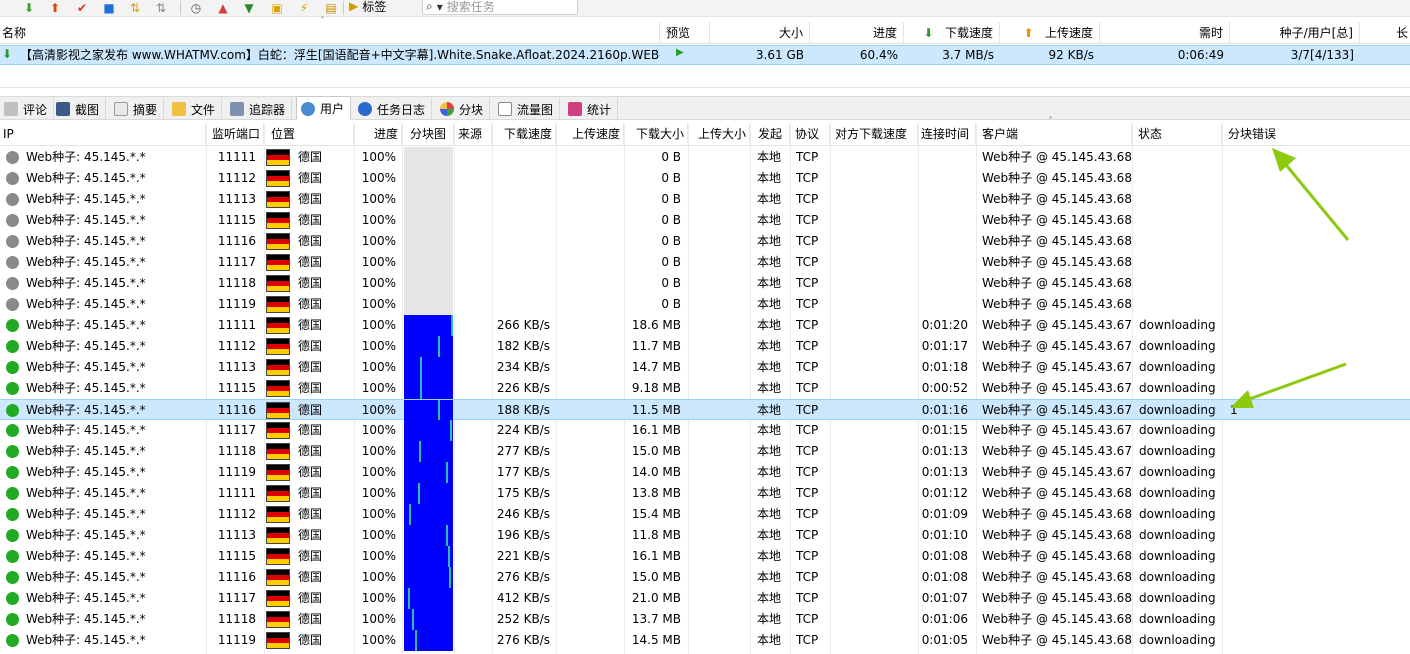 Image resolution: width=1410 pixels, height=654 pixels. What do you see at coordinates (55, 7) in the screenshot?
I see `upload-arrow-icon: ⬆` at bounding box center [55, 7].